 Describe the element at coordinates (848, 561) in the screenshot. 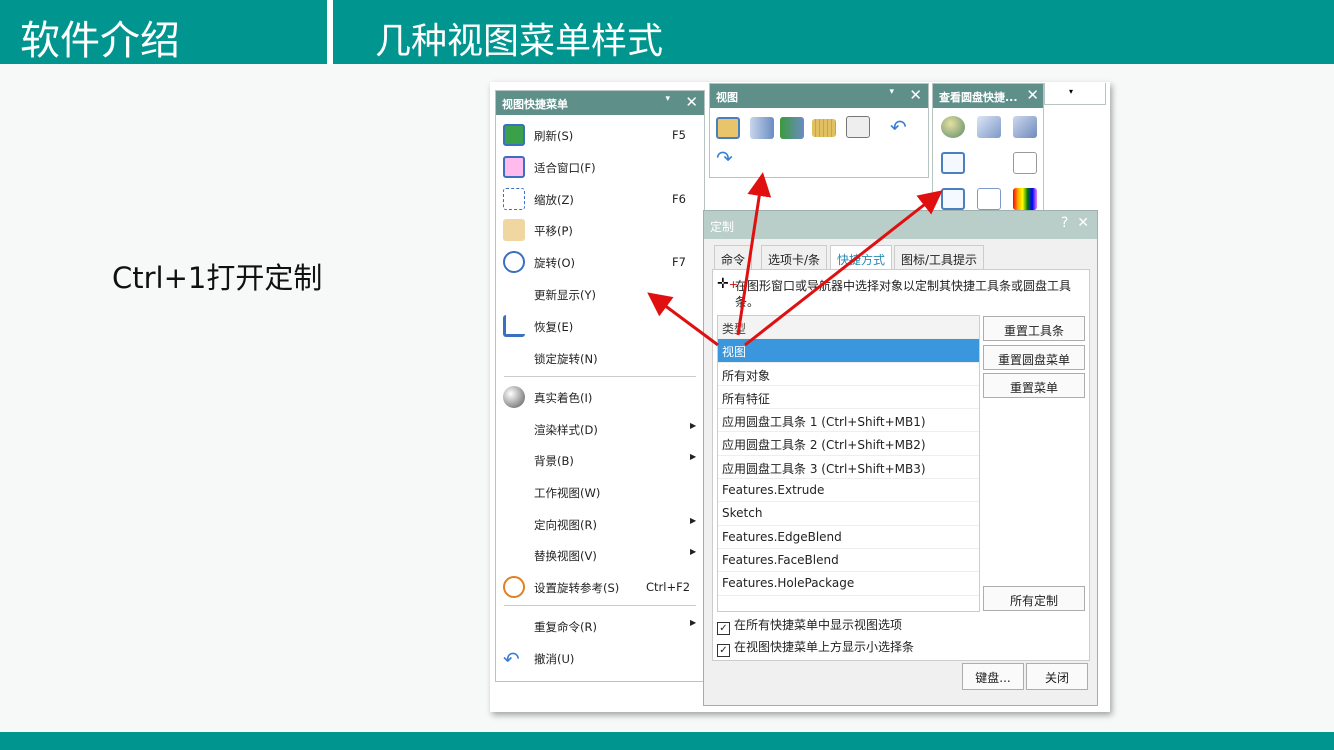

I see `list-row: Features.FaceBlend` at that location.